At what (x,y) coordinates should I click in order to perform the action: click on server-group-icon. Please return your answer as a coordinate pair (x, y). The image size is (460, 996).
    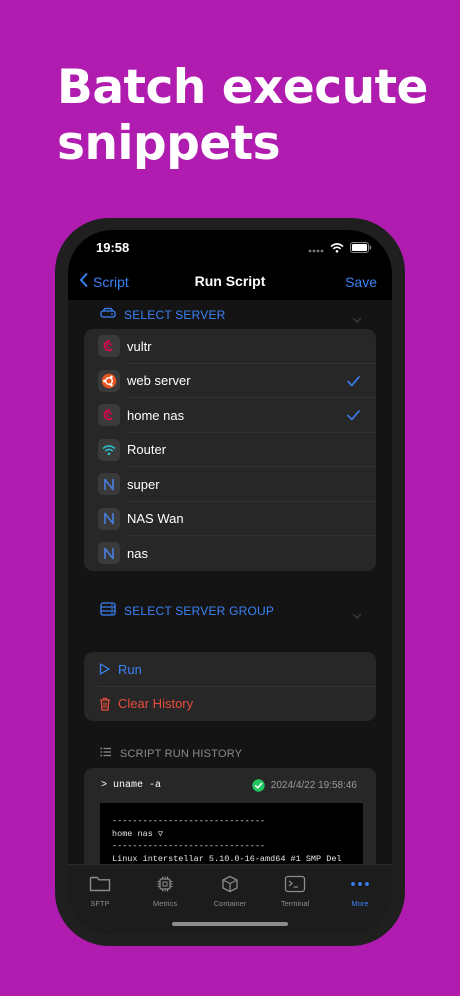
    Looking at the image, I should click on (108, 610).